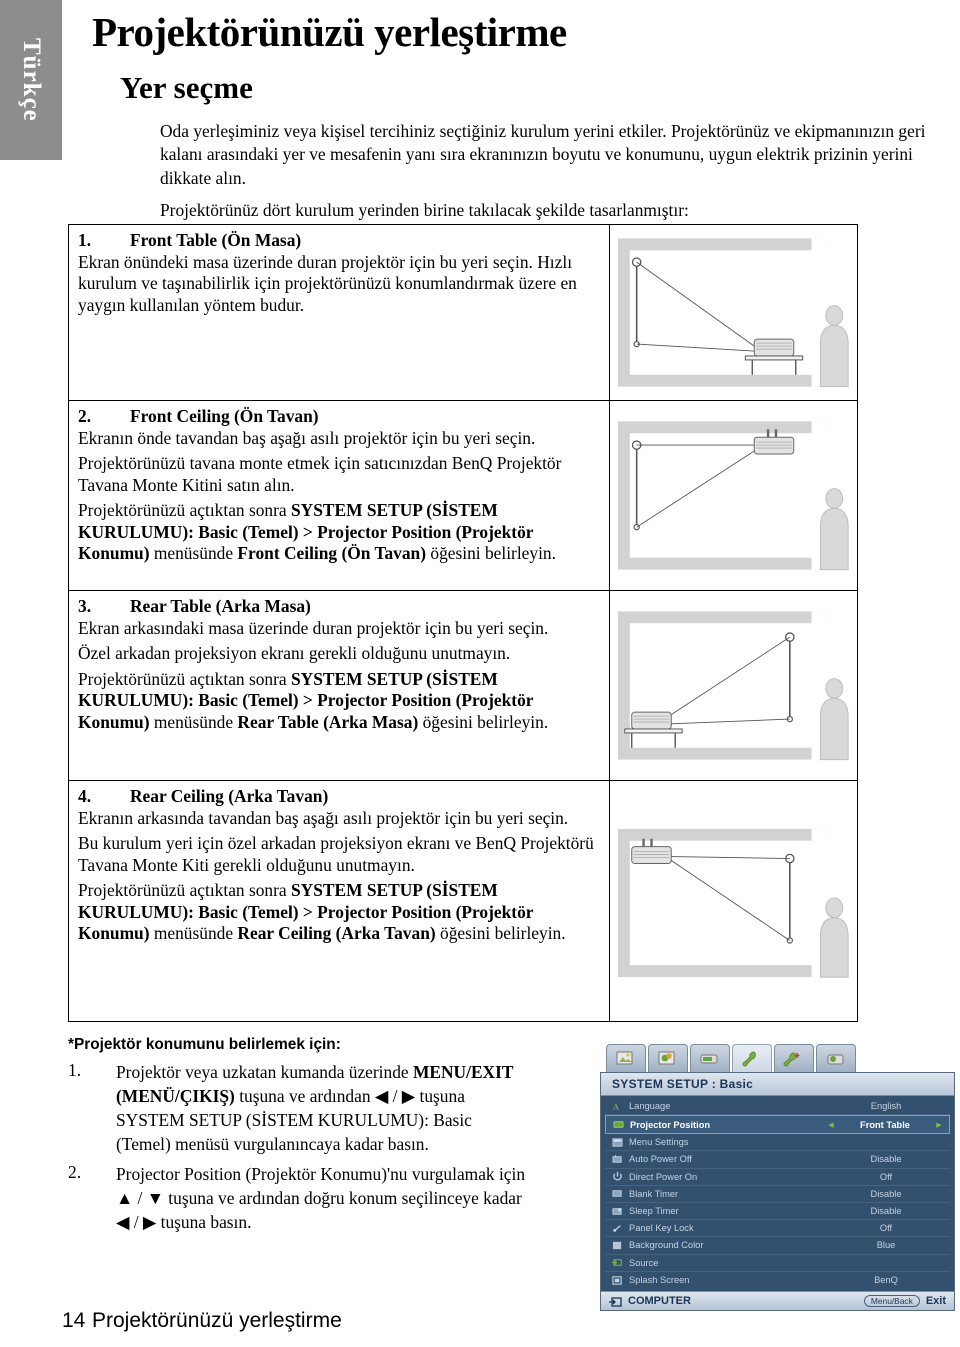 The image size is (960, 1347). I want to click on page-number: 14, so click(74, 1320).